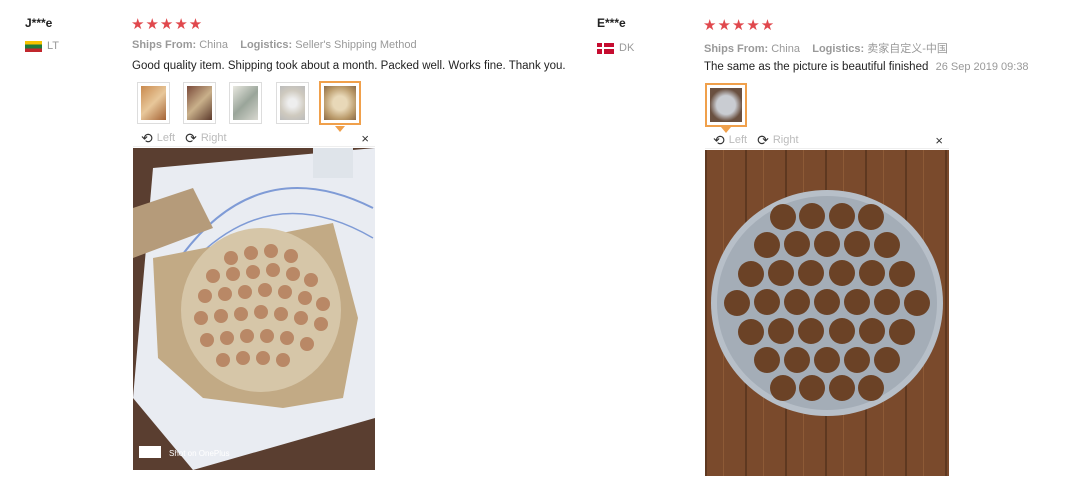 The width and height of the screenshot is (1080, 496). I want to click on flag-lt-icon, so click(33, 46).